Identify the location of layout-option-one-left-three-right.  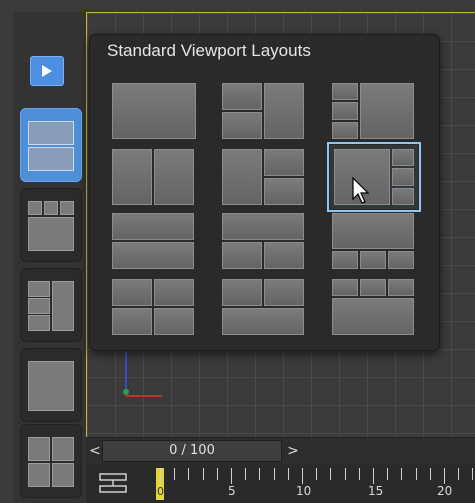
(374, 177).